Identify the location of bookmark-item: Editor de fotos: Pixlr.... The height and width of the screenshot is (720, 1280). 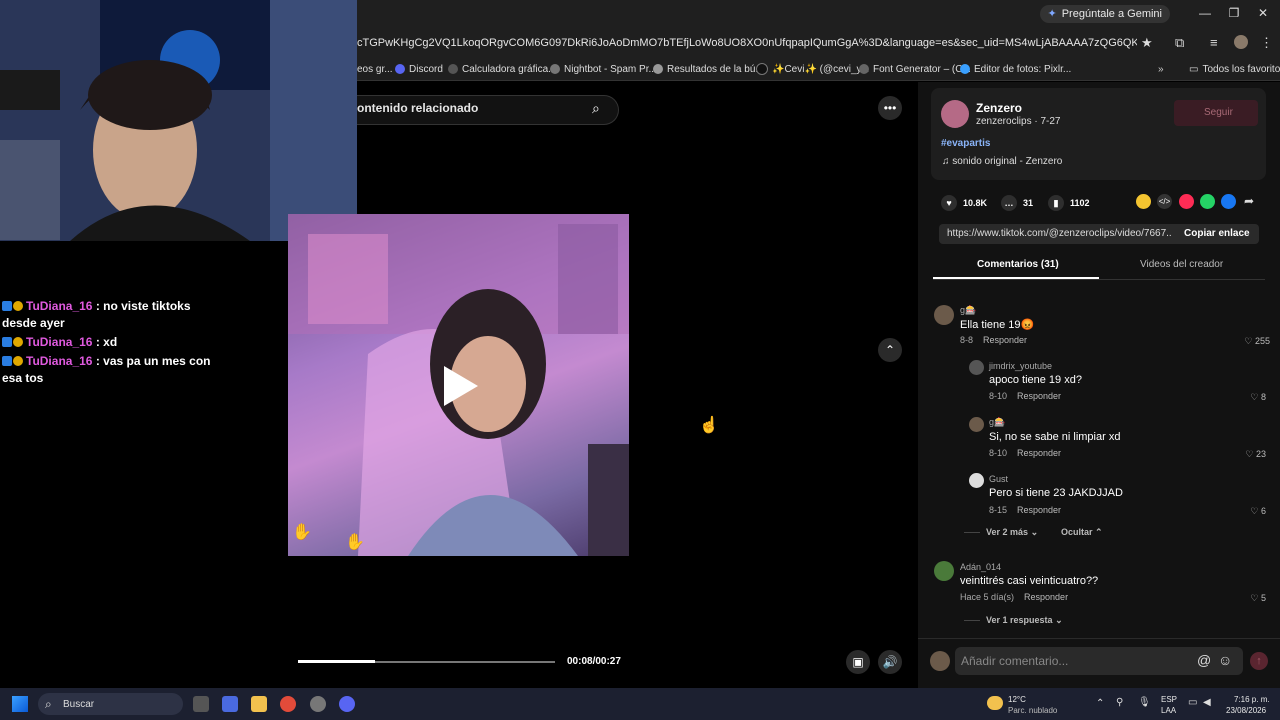
(1015, 69).